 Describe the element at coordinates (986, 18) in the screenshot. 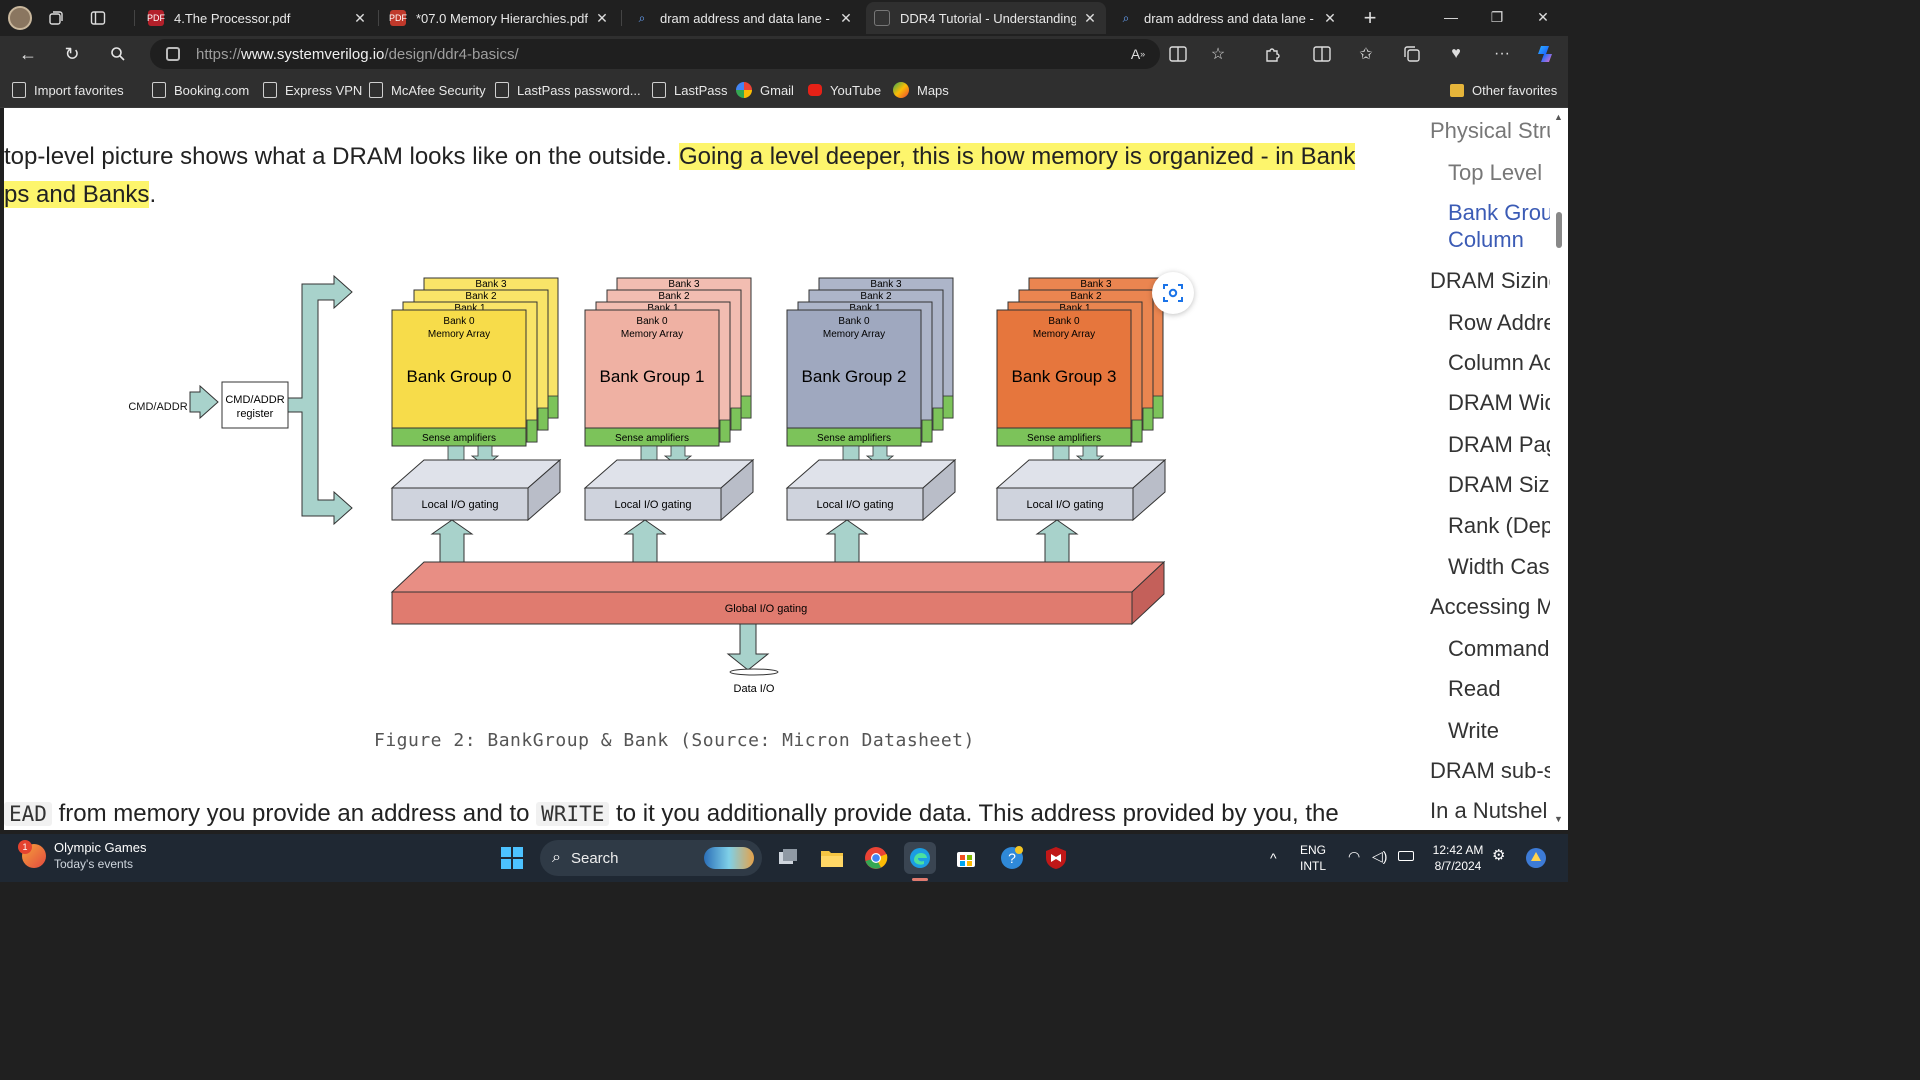

I see `tab-4-active: DDR4 Tutorial - Understanding t ✕` at that location.